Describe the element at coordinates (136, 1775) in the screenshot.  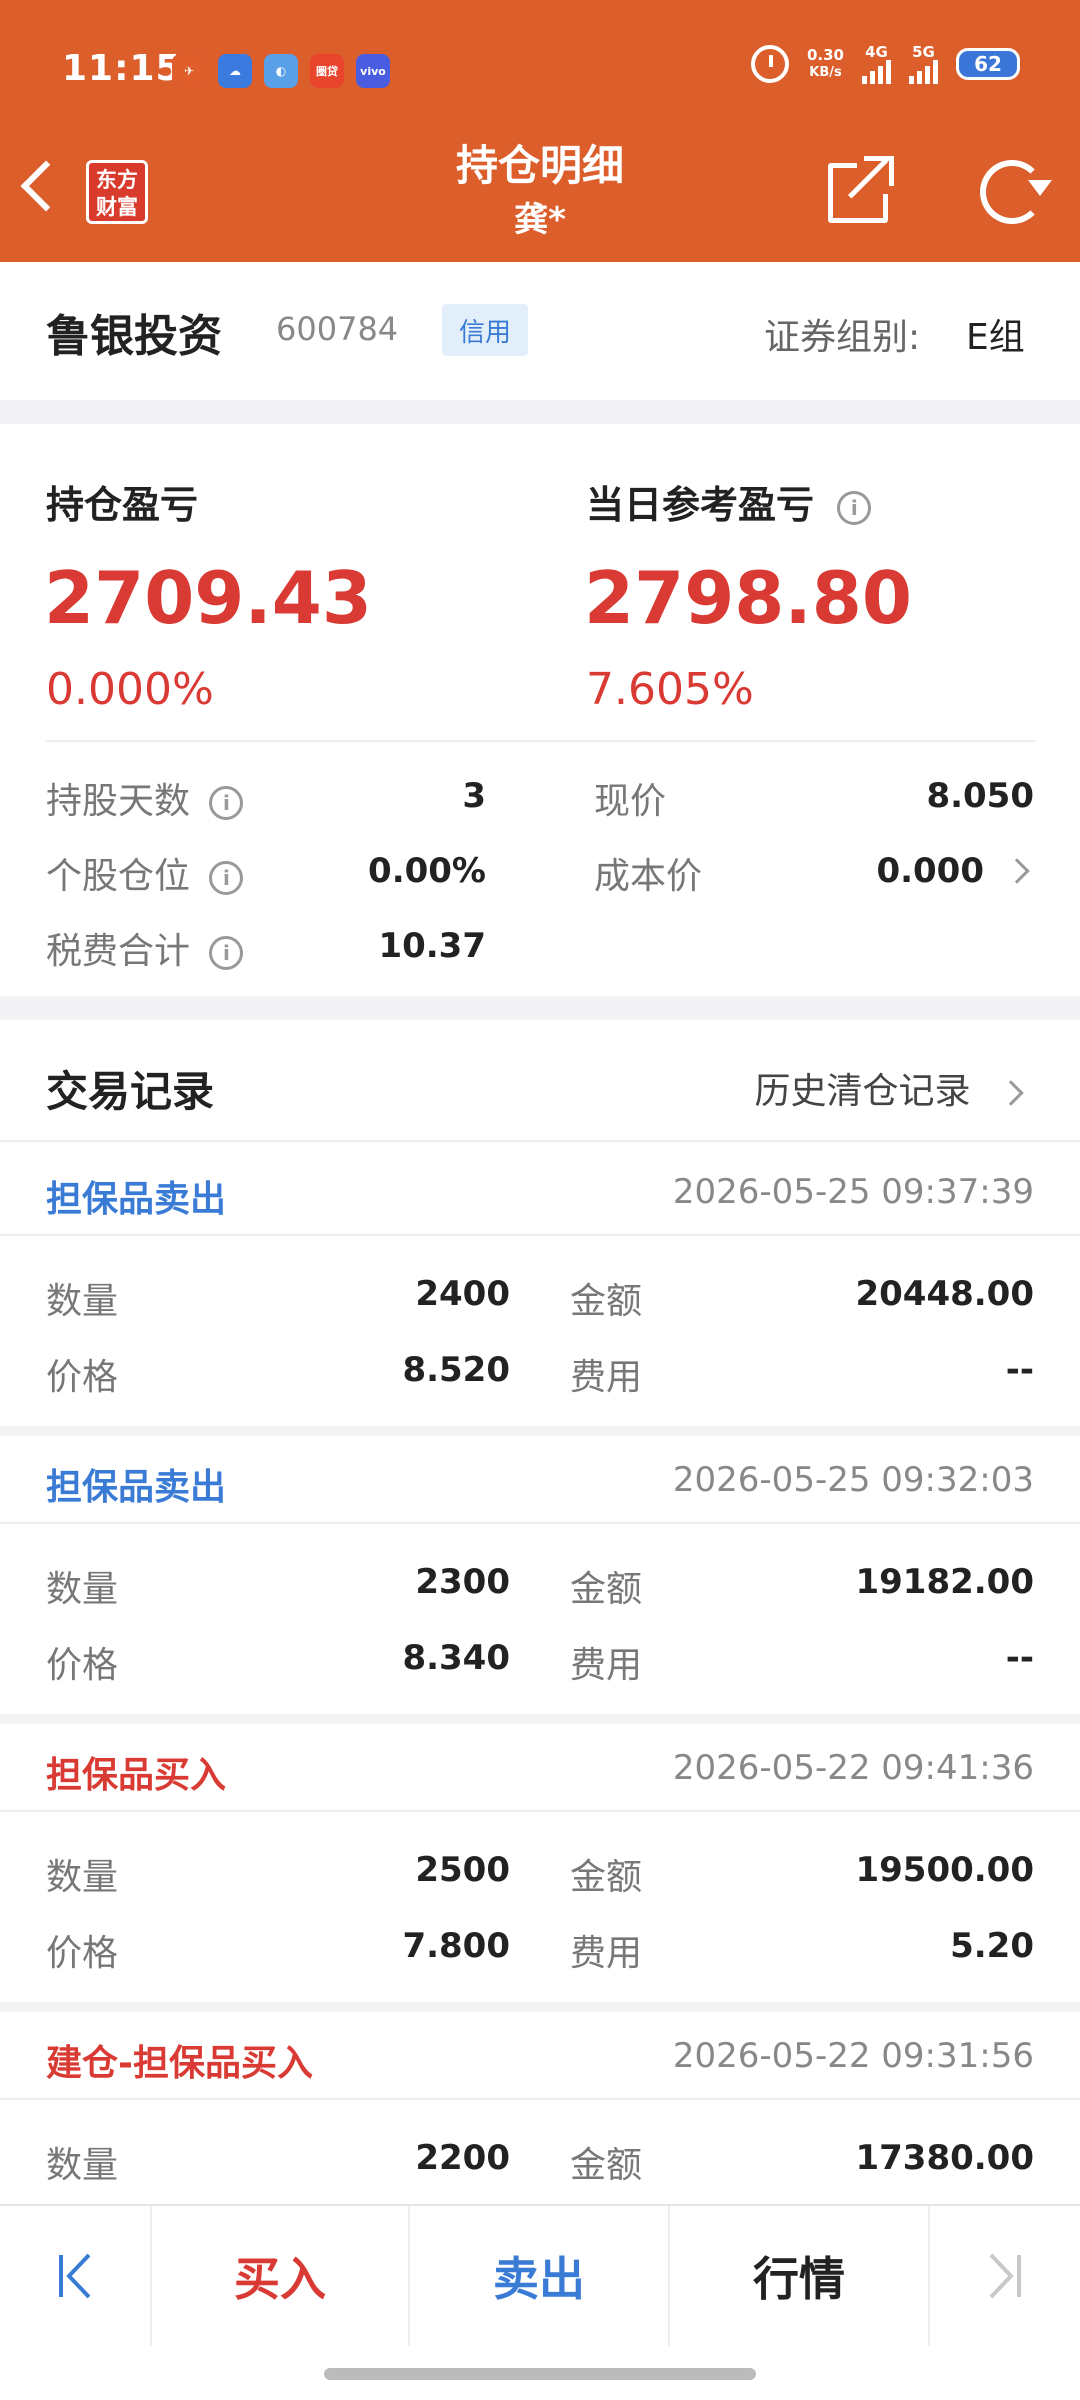
I see `trade-type: 担保品买入` at that location.